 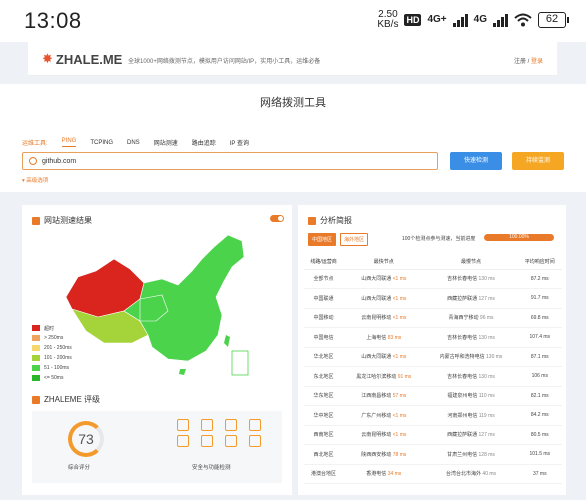 I want to click on login-link: 登录, so click(x=537, y=62).